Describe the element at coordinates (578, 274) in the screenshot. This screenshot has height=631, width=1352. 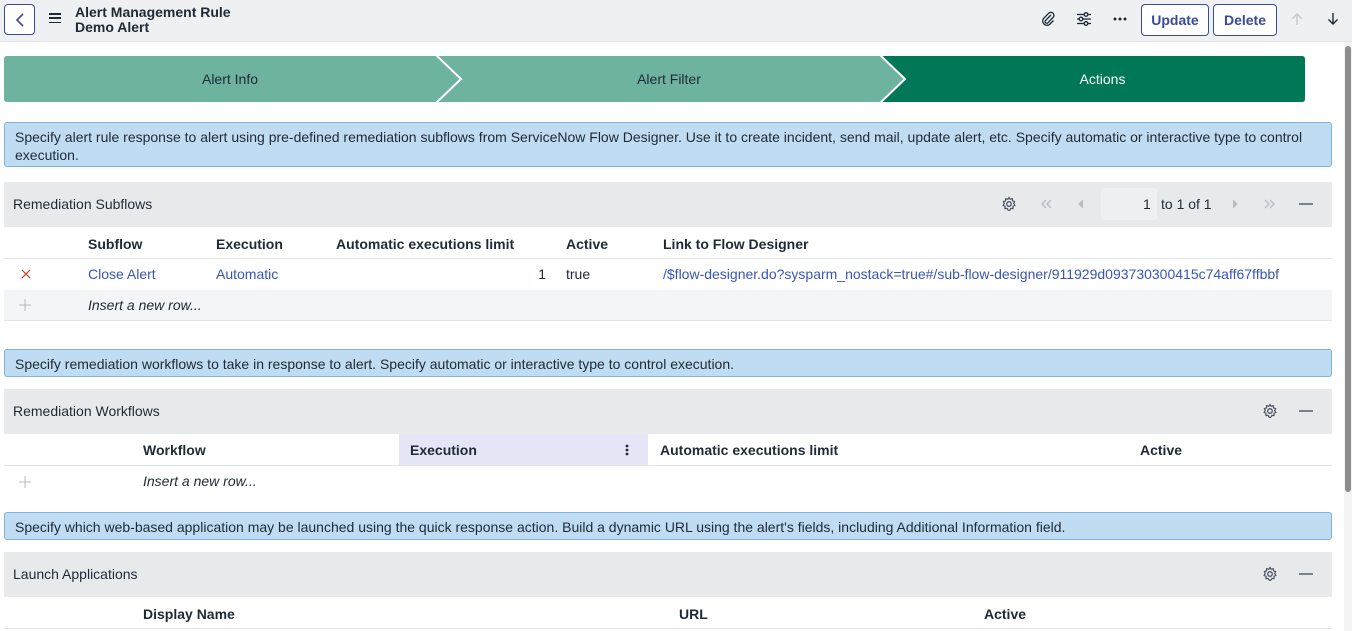
I see `active-cell: true` at that location.